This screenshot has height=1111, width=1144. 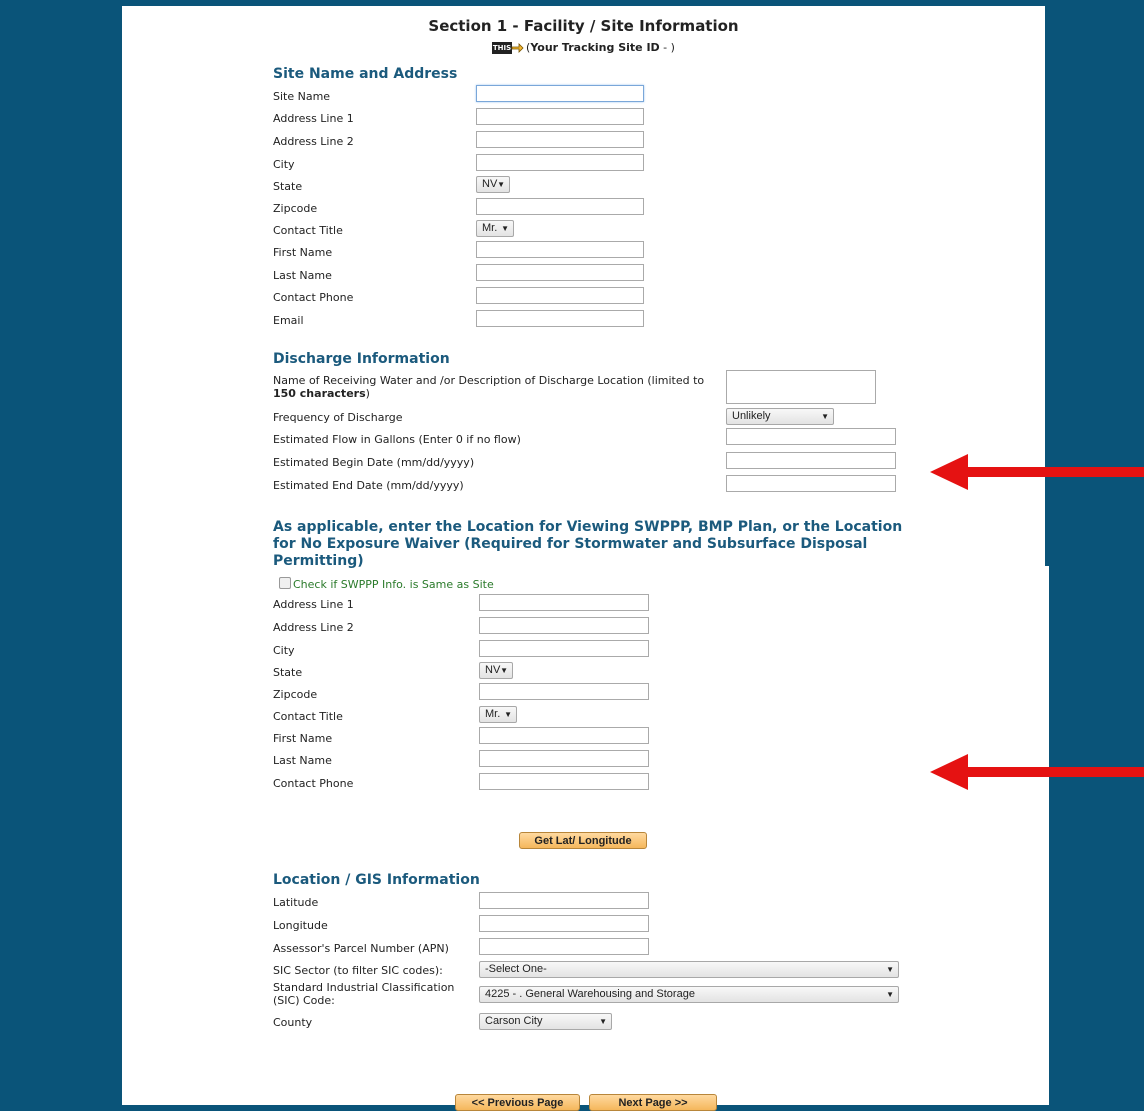 What do you see at coordinates (303, 252) in the screenshot?
I see `first-name-label: First Name` at bounding box center [303, 252].